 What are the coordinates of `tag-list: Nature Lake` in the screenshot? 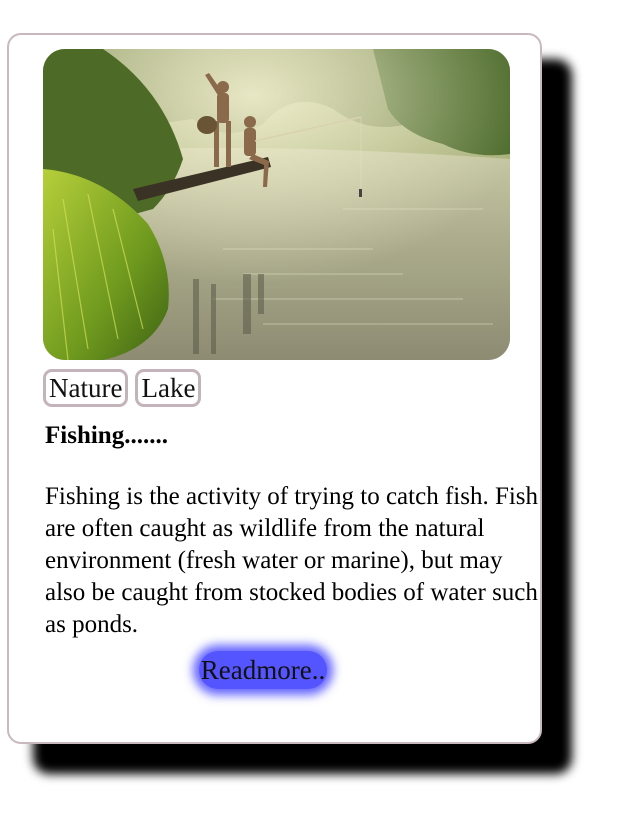 It's located at (122, 388).